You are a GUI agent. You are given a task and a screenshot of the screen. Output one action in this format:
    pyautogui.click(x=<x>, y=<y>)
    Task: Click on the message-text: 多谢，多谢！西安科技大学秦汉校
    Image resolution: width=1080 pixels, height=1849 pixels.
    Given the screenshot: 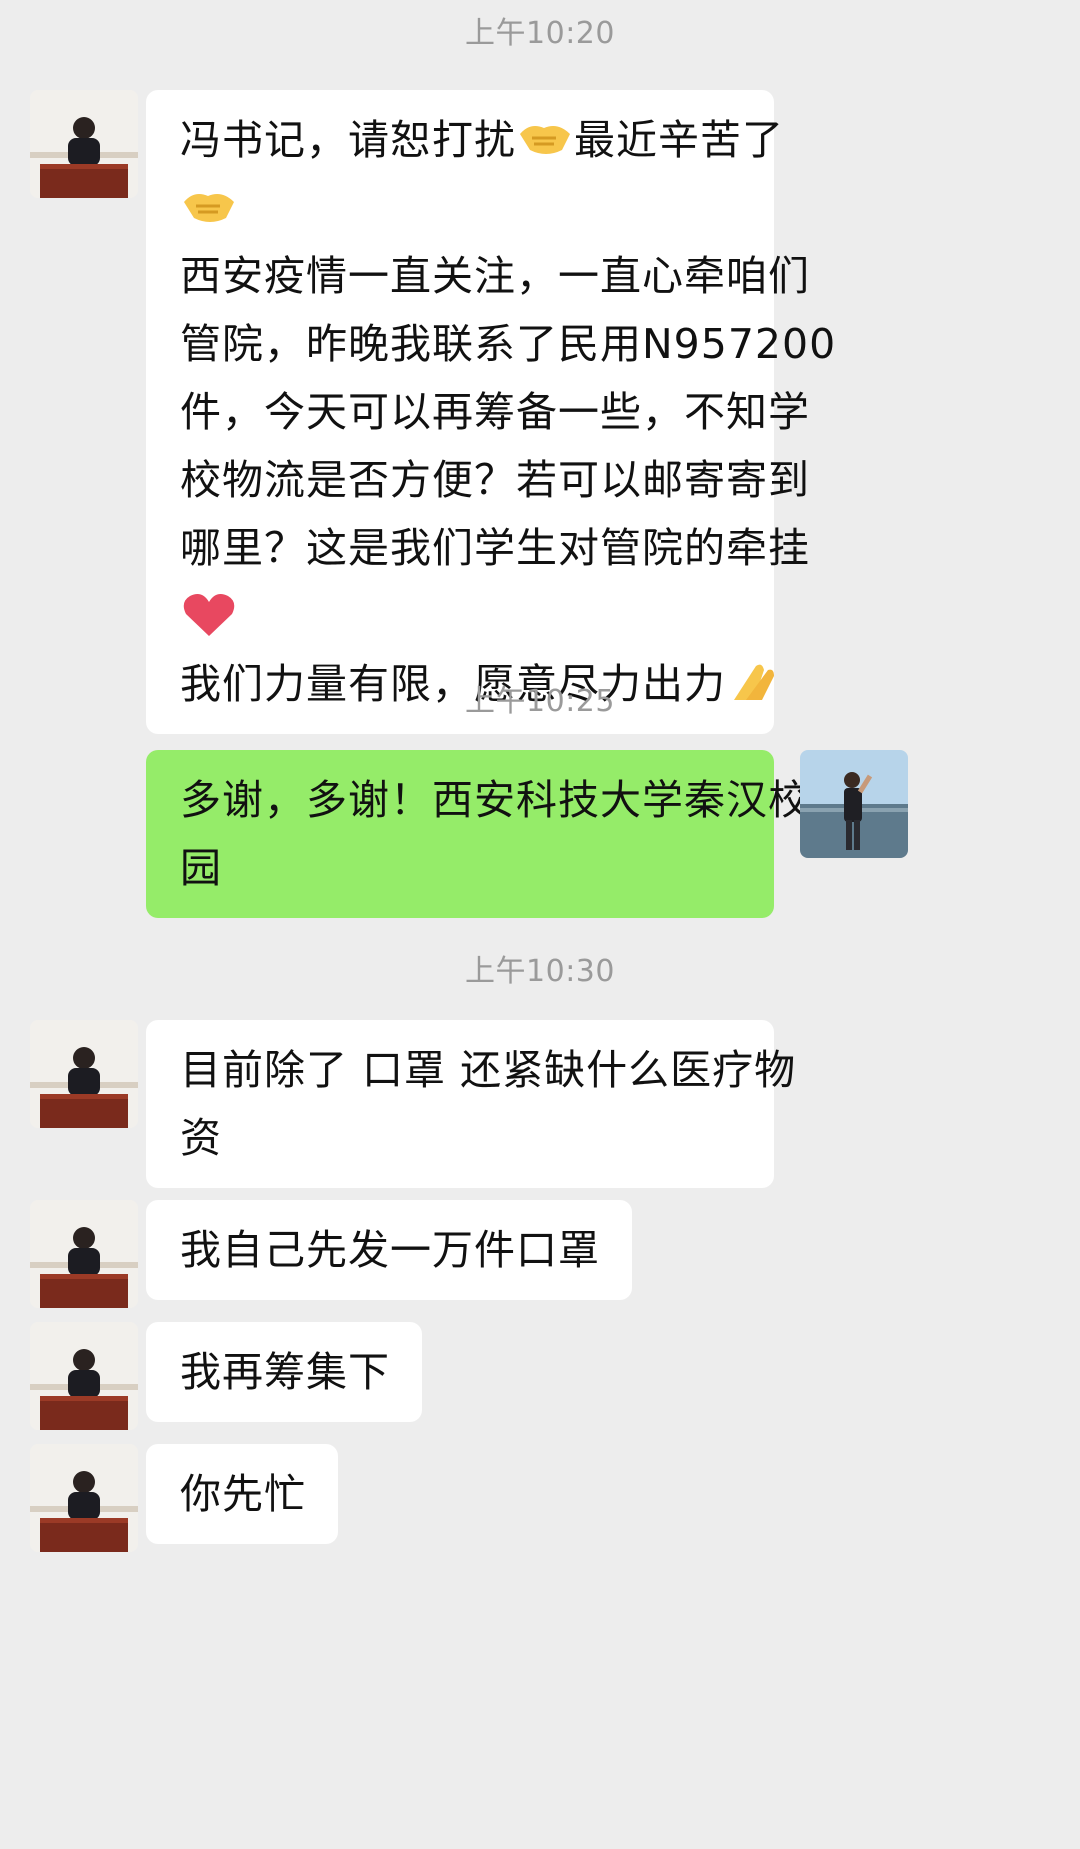 What is the action you would take?
    pyautogui.click(x=495, y=800)
    